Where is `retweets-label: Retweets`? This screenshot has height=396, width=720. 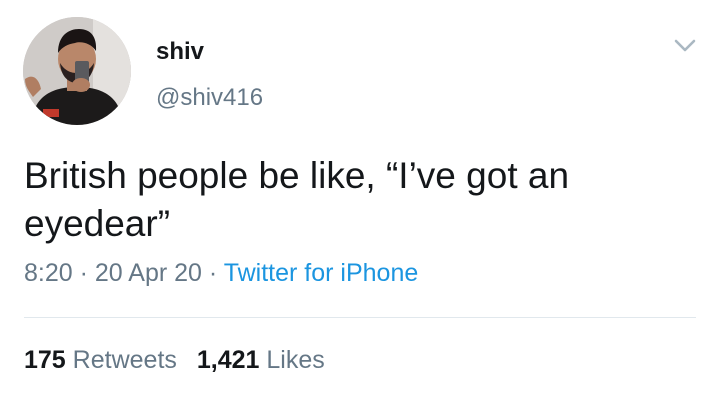 retweets-label: Retweets is located at coordinates (124, 360).